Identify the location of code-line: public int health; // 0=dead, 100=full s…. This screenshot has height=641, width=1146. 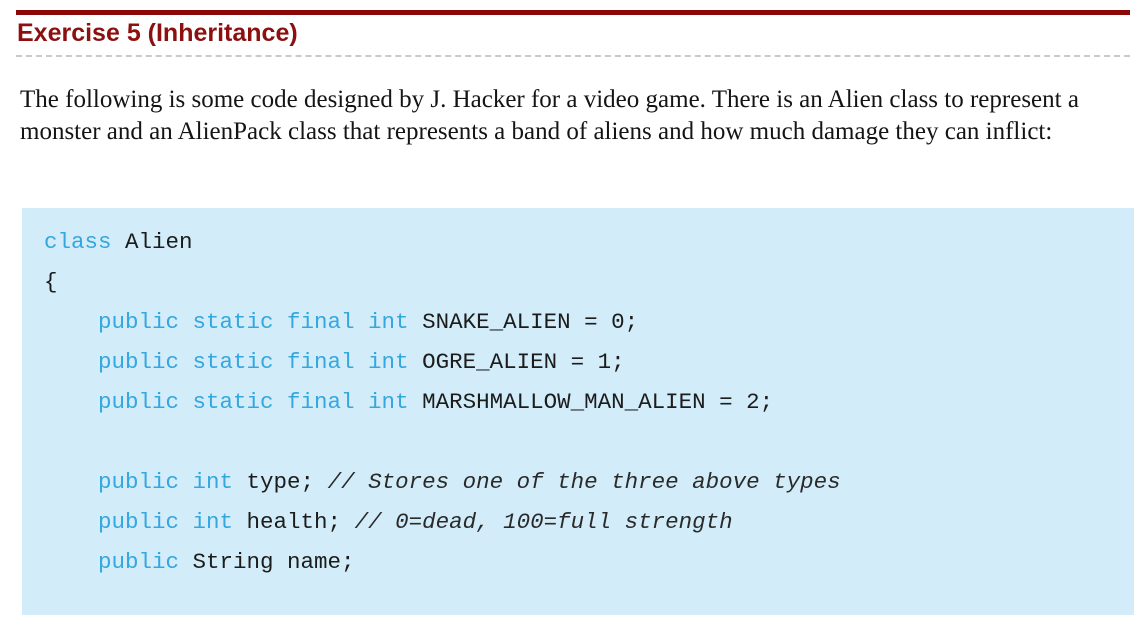
(589, 522).